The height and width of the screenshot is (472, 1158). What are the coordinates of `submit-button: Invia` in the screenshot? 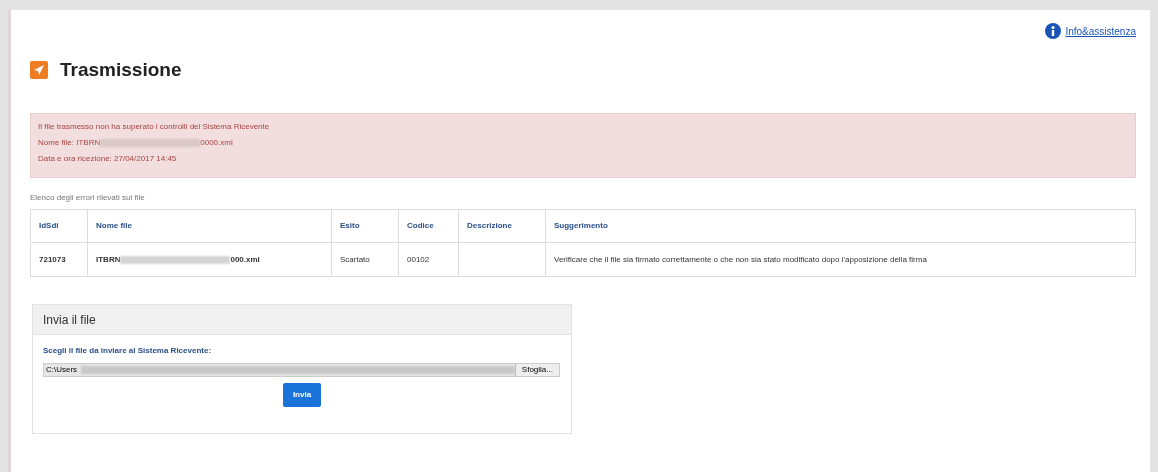 It's located at (302, 395).